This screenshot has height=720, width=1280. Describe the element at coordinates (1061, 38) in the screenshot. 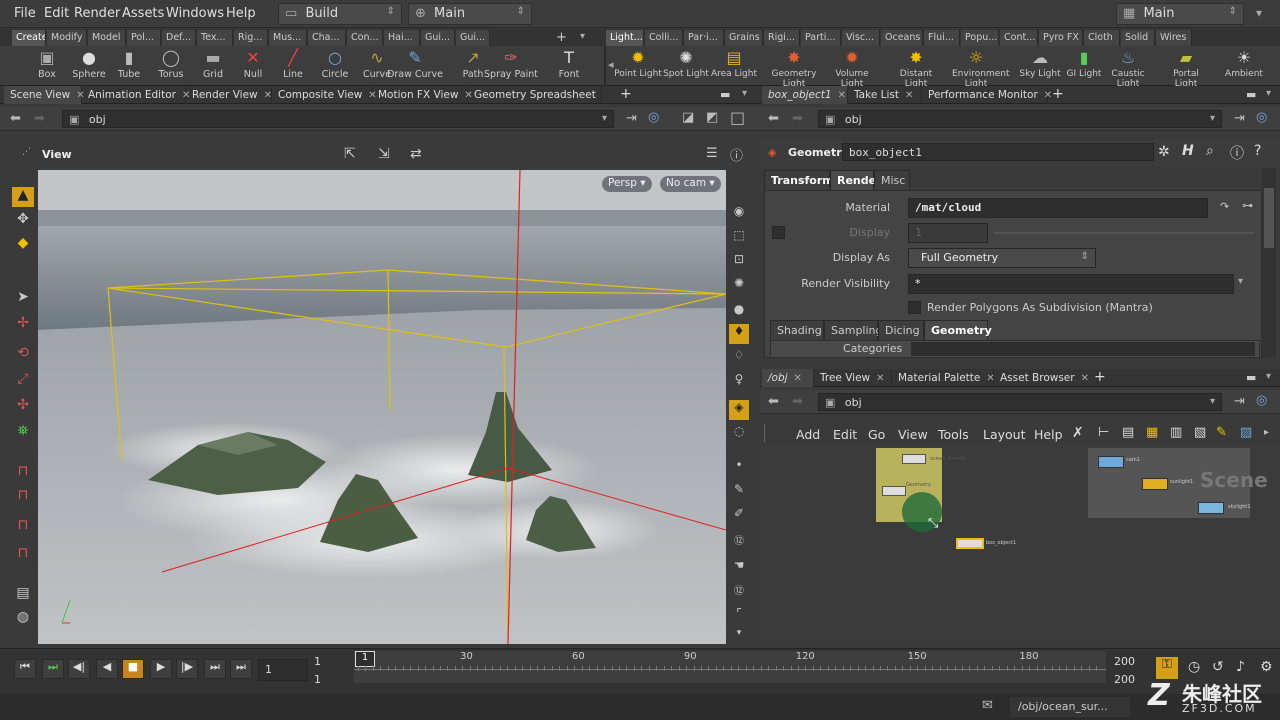

I see `shelf-tab-right-11: Pyro FX` at that location.